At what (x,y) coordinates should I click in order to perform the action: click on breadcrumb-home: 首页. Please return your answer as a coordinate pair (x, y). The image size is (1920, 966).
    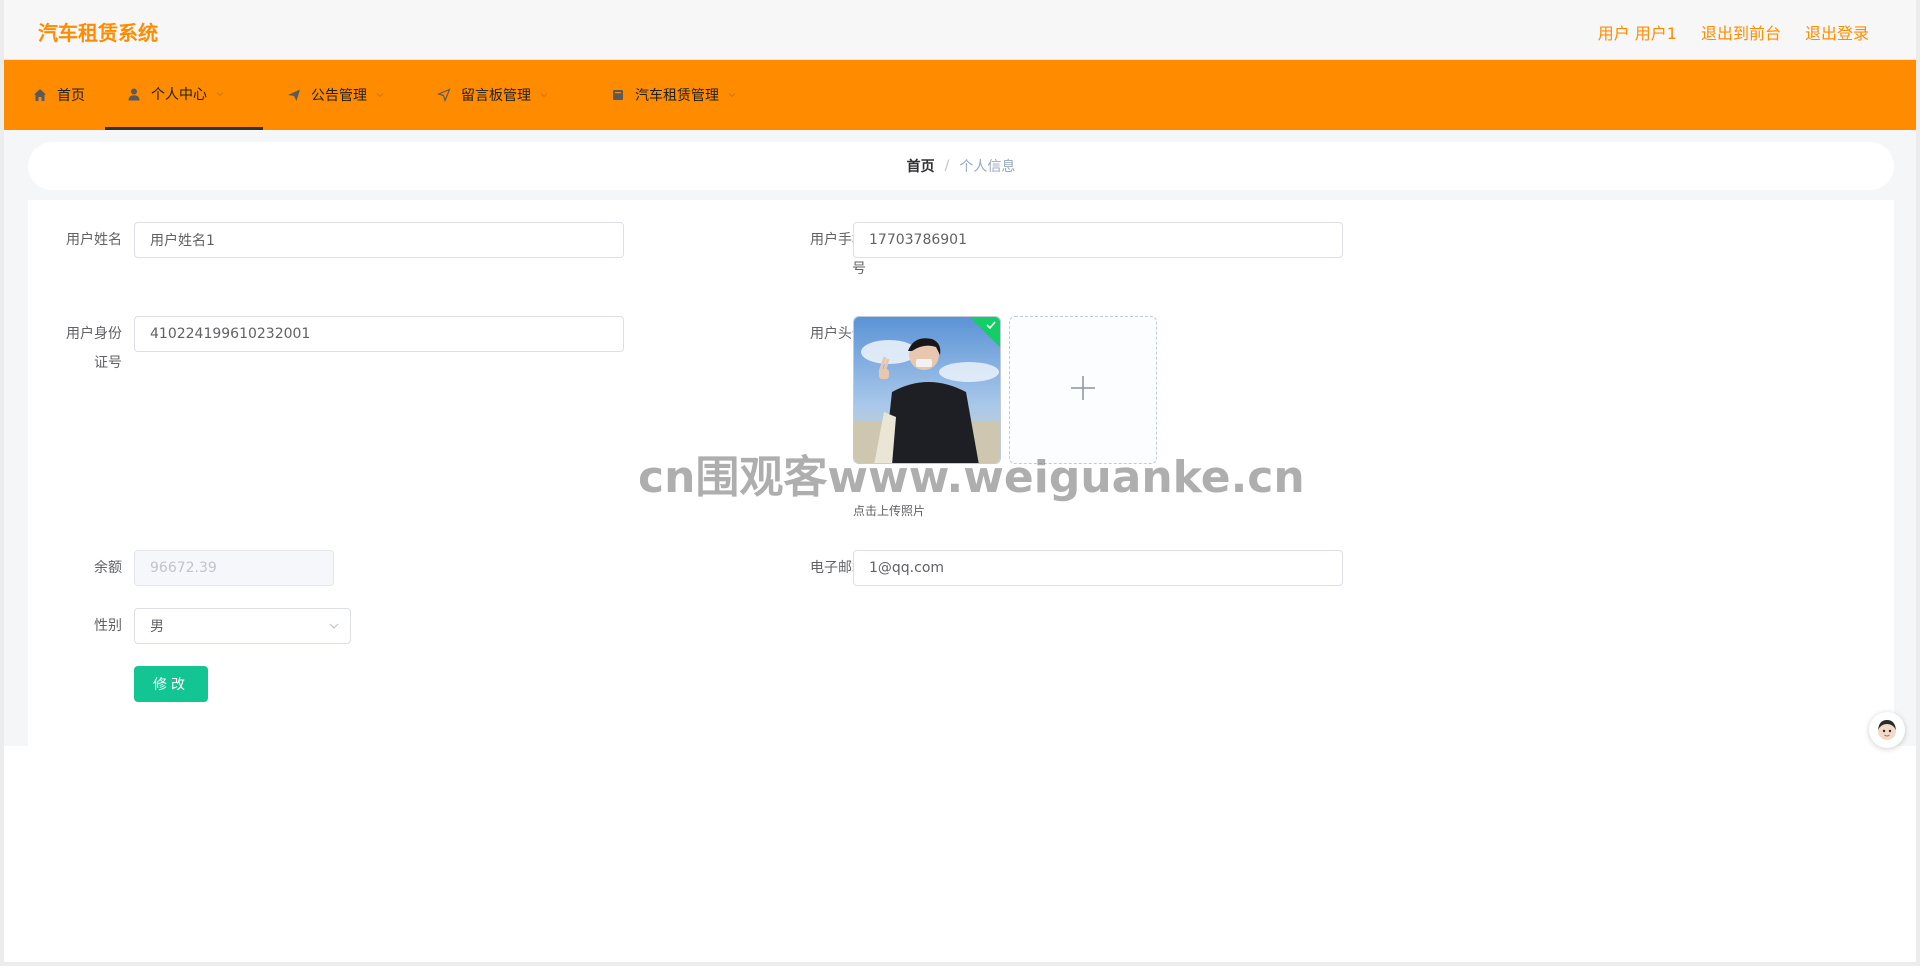
    Looking at the image, I should click on (921, 166).